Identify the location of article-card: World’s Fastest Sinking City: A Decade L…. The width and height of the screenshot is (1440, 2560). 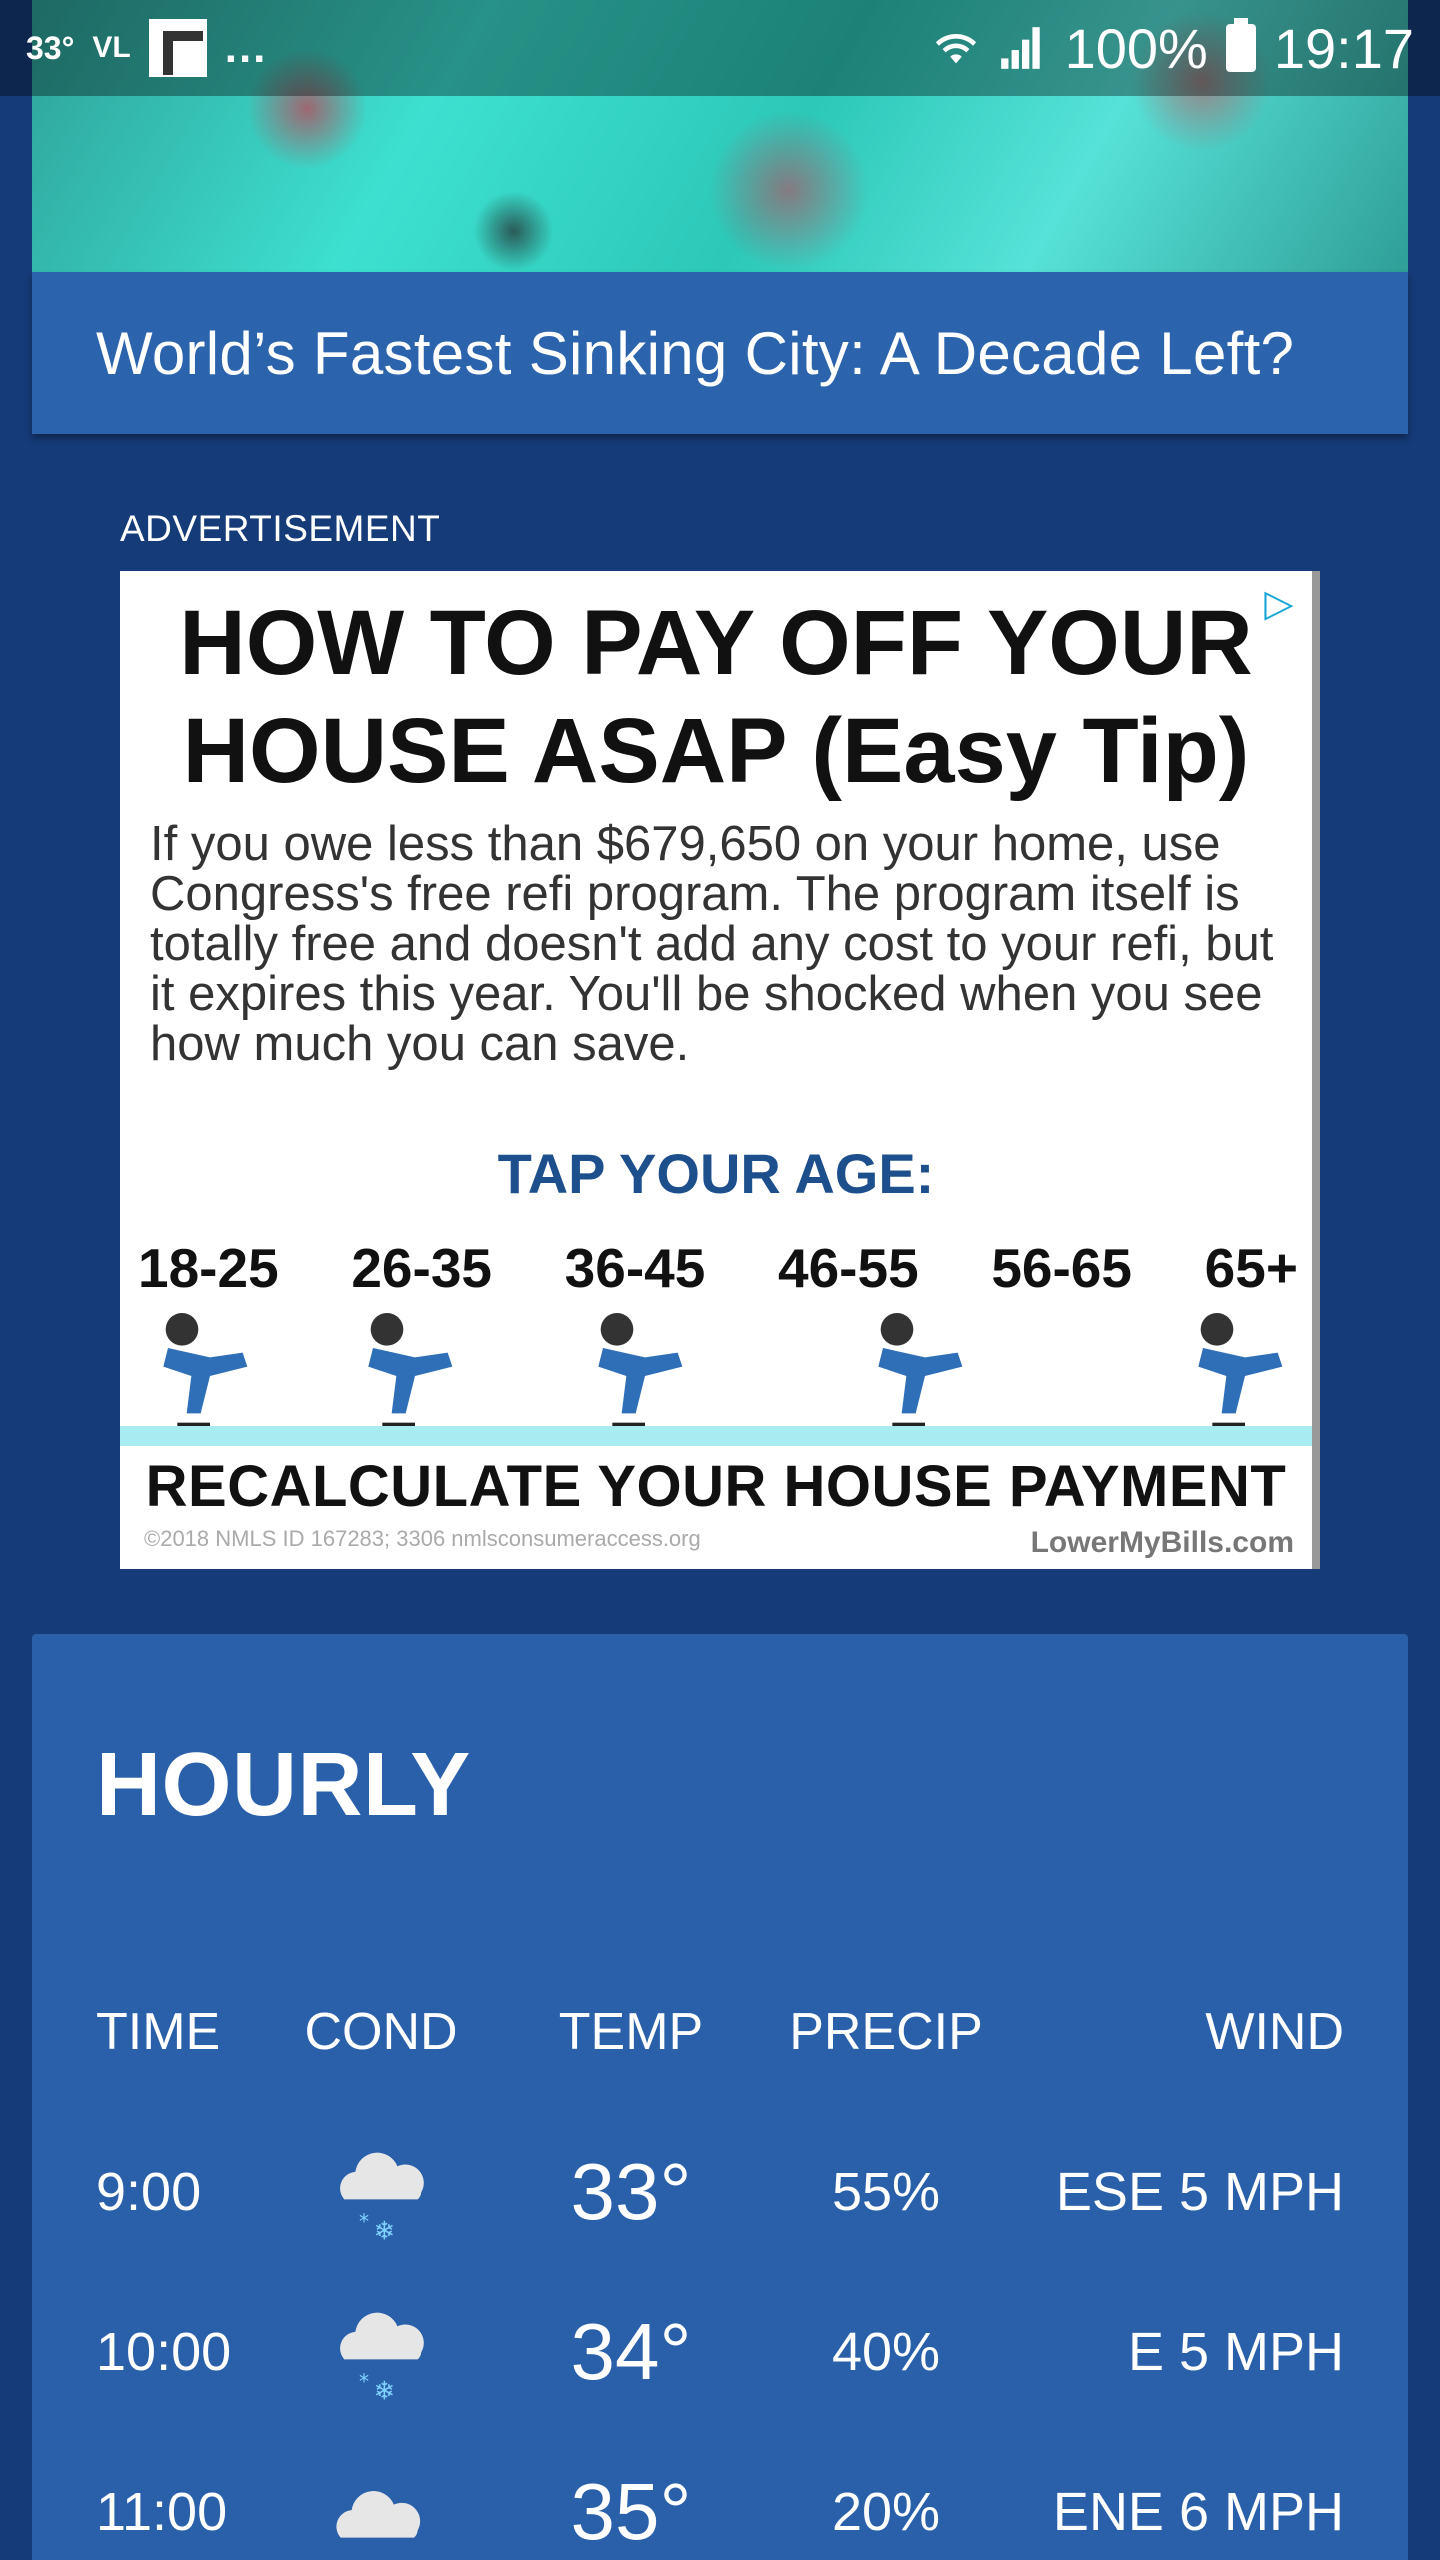
(720, 353).